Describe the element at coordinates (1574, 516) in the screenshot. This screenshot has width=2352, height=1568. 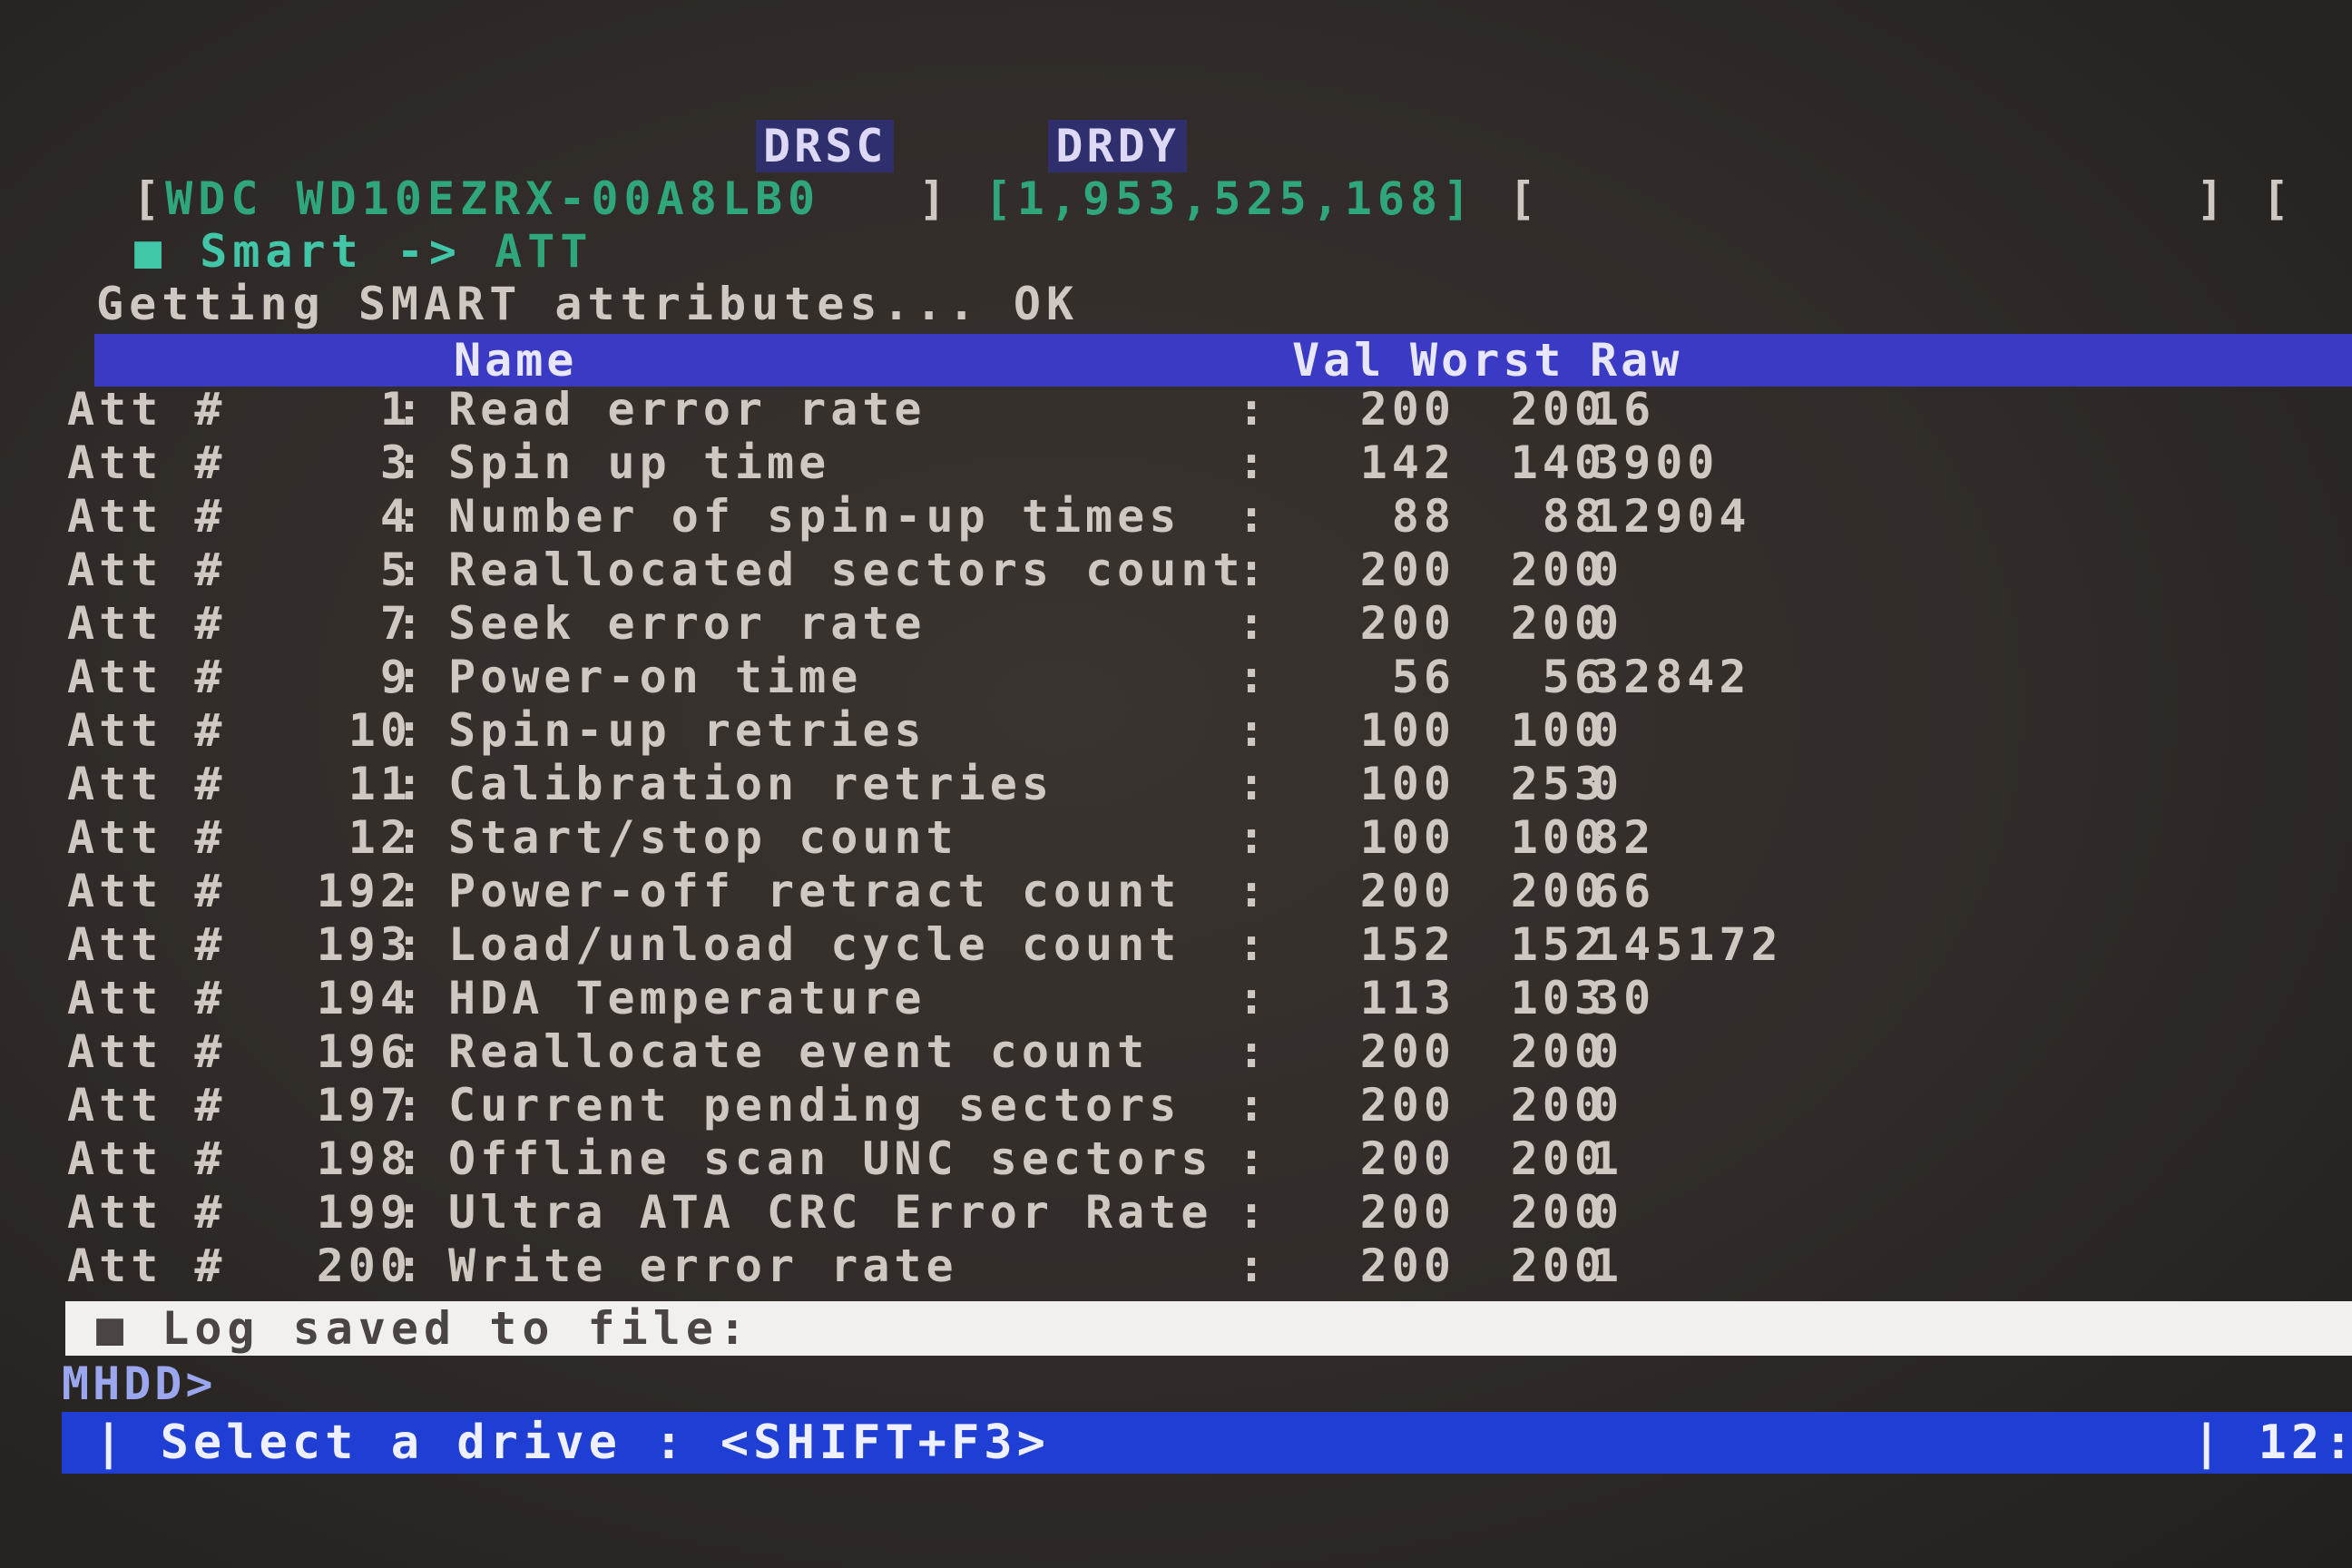
I see `att-worst: 88` at that location.